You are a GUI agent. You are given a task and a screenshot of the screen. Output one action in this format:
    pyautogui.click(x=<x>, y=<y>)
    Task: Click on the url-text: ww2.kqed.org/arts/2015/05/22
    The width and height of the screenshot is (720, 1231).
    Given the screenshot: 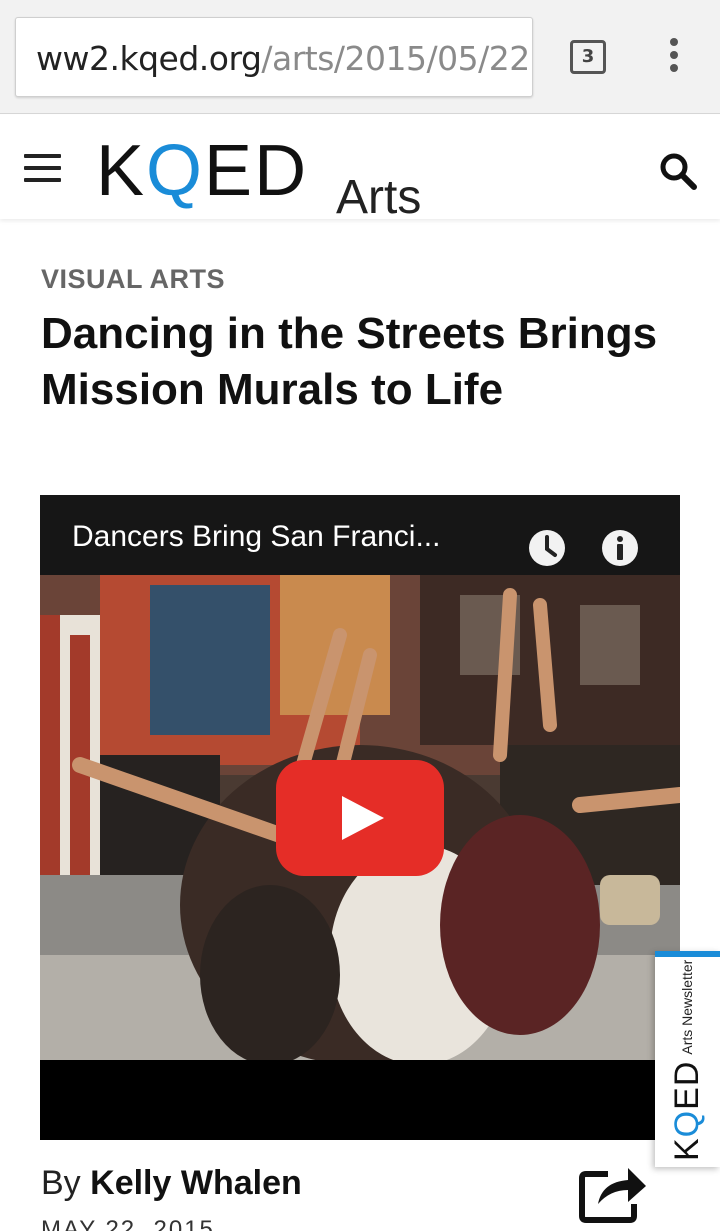 What is the action you would take?
    pyautogui.click(x=283, y=59)
    